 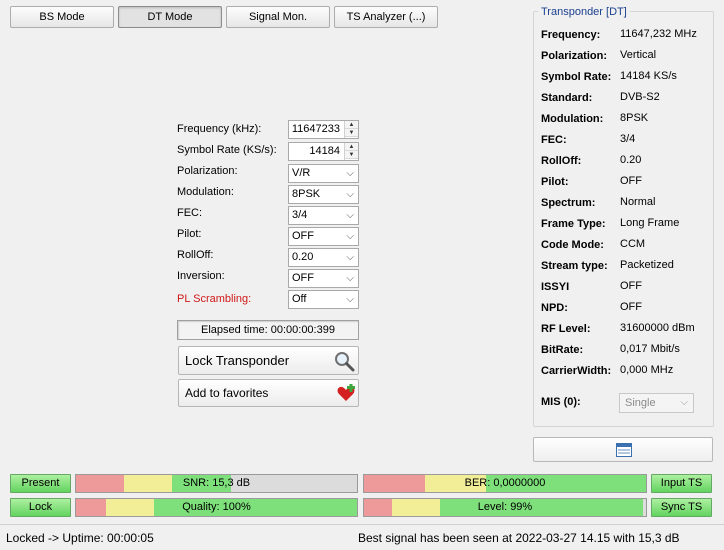 I want to click on transponder-label: ISSYI, so click(x=555, y=287).